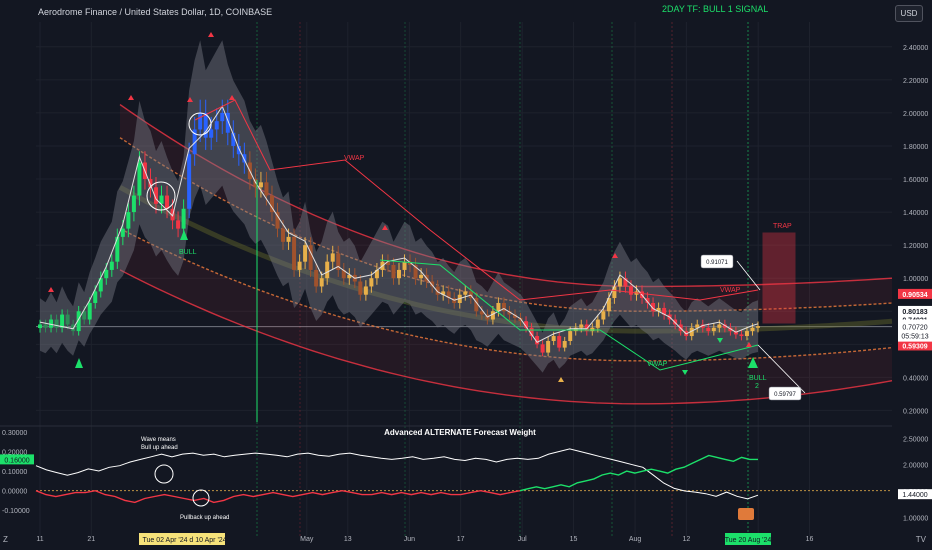 The image size is (932, 550). Describe the element at coordinates (164, 540) in the screenshot. I see `date-badge-text: Tue 02 Apr '24` at that location.